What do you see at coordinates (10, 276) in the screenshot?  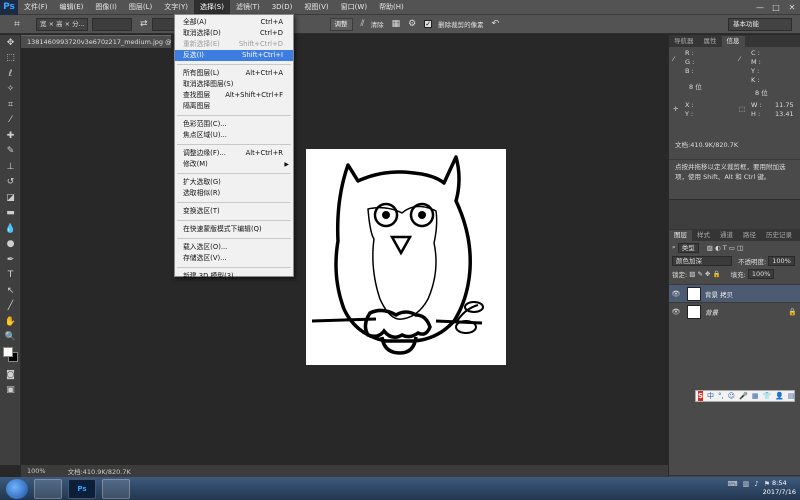 I see `type-tool-icon: T` at bounding box center [10, 276].